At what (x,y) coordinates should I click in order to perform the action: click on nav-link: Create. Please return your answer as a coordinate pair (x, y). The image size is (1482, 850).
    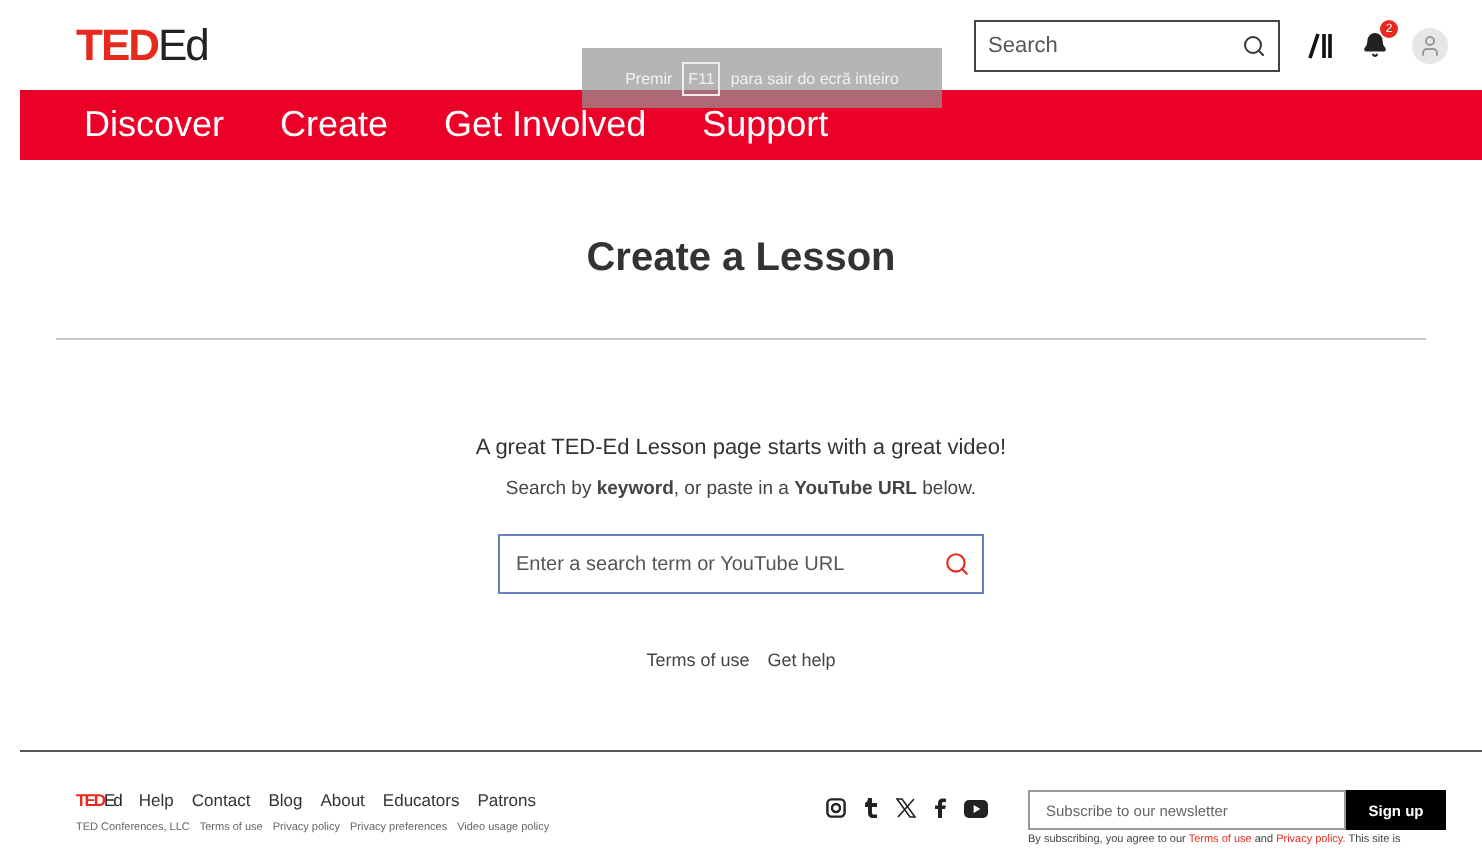
    Looking at the image, I should click on (334, 125).